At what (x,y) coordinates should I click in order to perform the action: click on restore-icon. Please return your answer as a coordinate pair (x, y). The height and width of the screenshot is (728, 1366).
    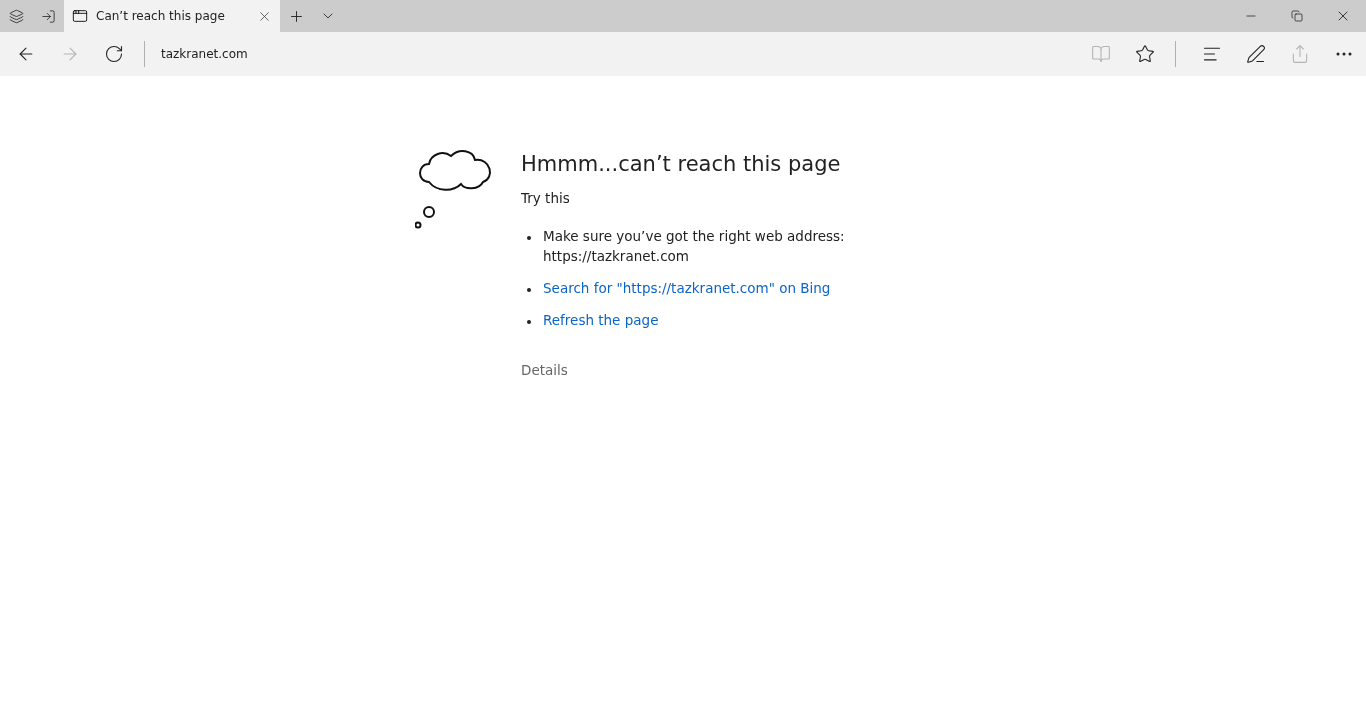
    Looking at the image, I should click on (1297, 16).